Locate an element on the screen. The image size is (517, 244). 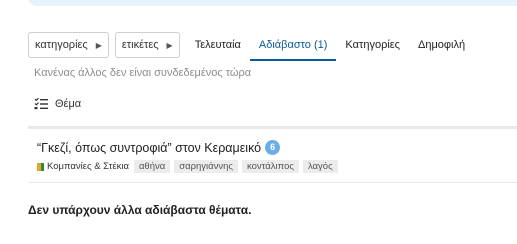
tag-kontalipos: κοντάλιπος is located at coordinates (270, 166).